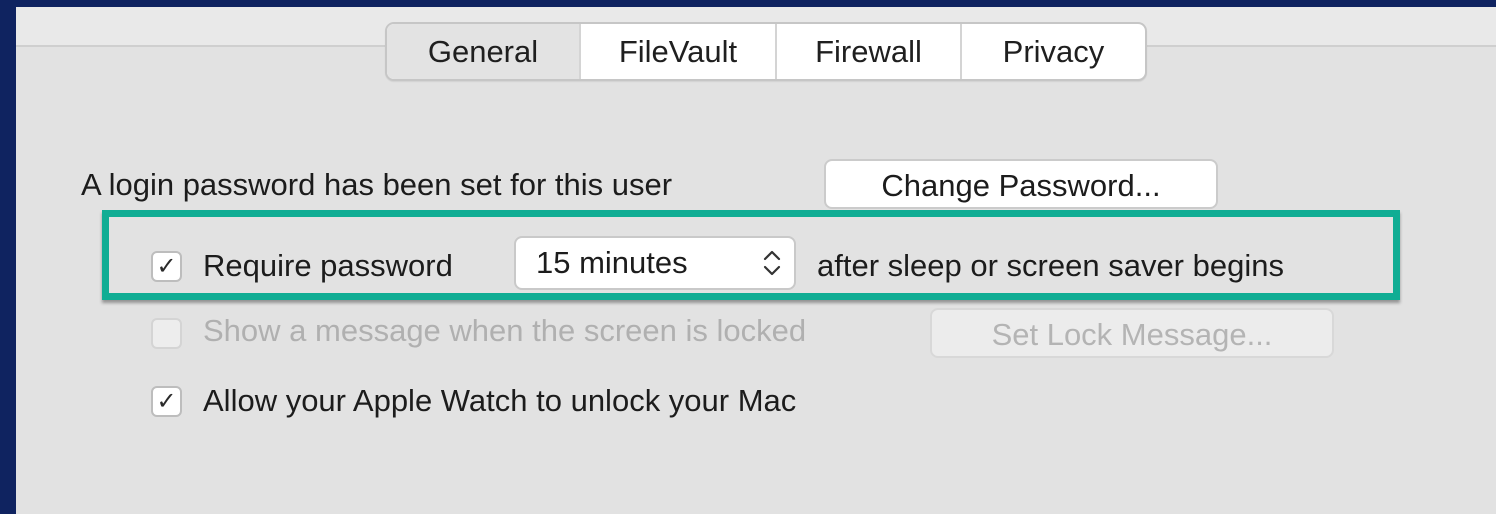 The width and height of the screenshot is (1496, 514). I want to click on tab-general: General, so click(484, 51).